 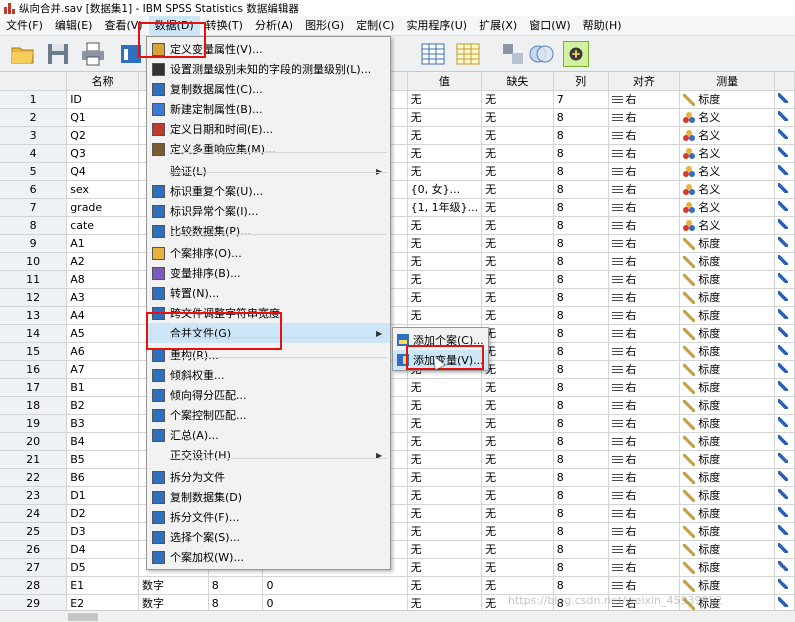 I want to click on save-icon, so click(x=58, y=54).